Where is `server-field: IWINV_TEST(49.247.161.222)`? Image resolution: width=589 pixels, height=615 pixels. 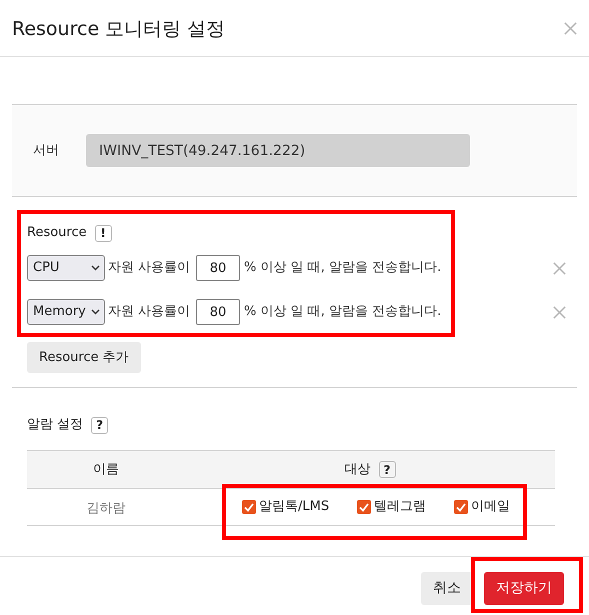
server-field: IWINV_TEST(49.247.161.222) is located at coordinates (278, 150).